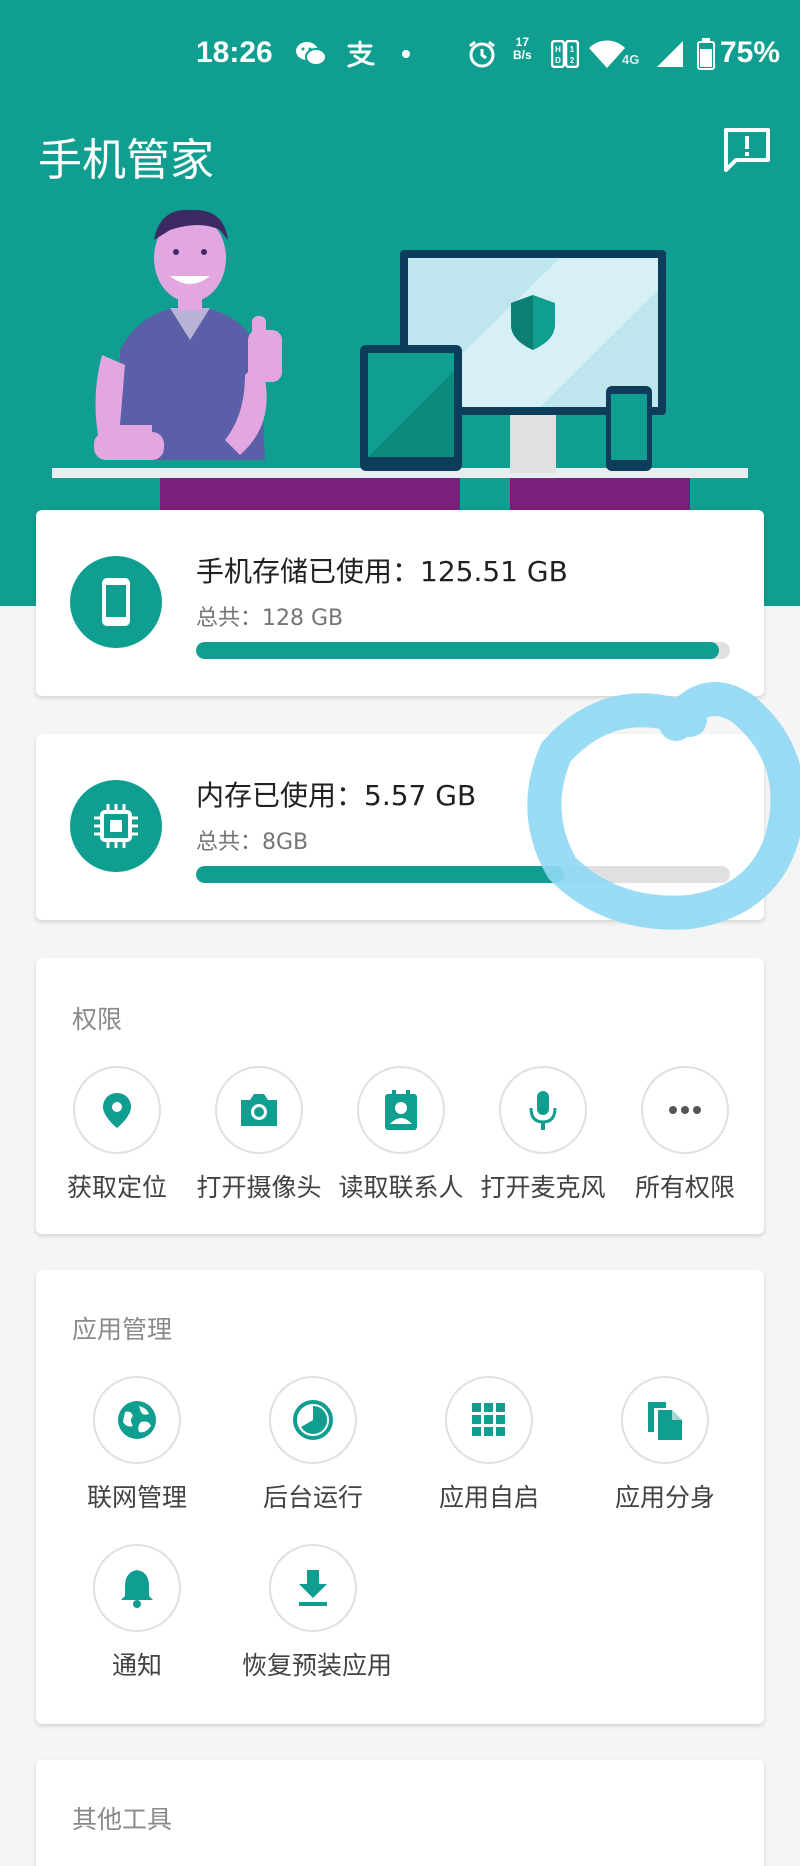  What do you see at coordinates (313, 1420) in the screenshot?
I see `pie-timer-icon` at bounding box center [313, 1420].